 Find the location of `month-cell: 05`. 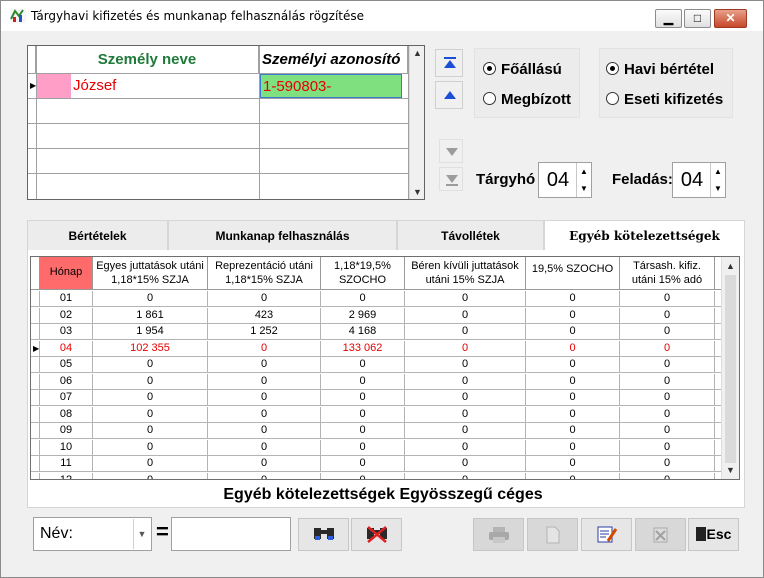

month-cell: 05 is located at coordinates (66, 365).